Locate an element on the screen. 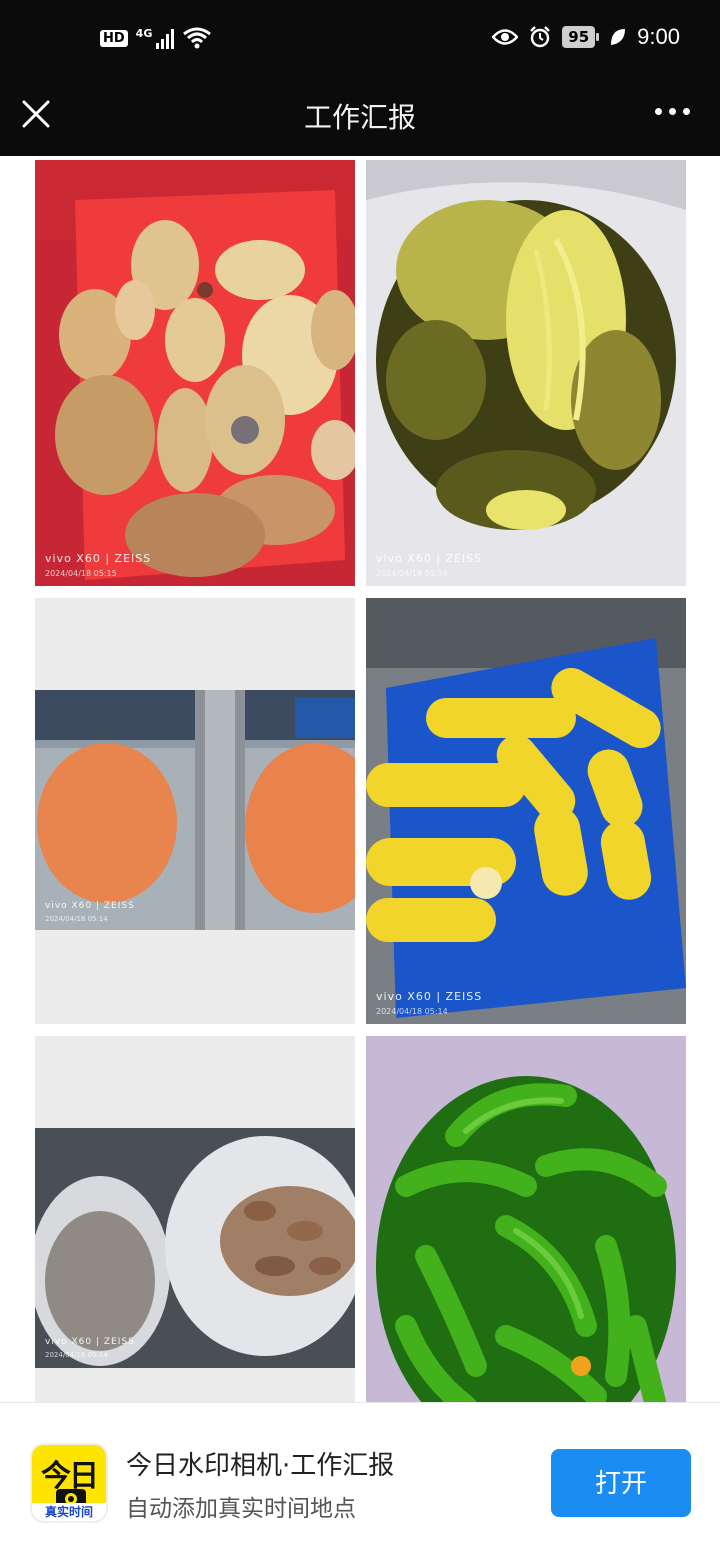  hd-badge: HD is located at coordinates (114, 38).